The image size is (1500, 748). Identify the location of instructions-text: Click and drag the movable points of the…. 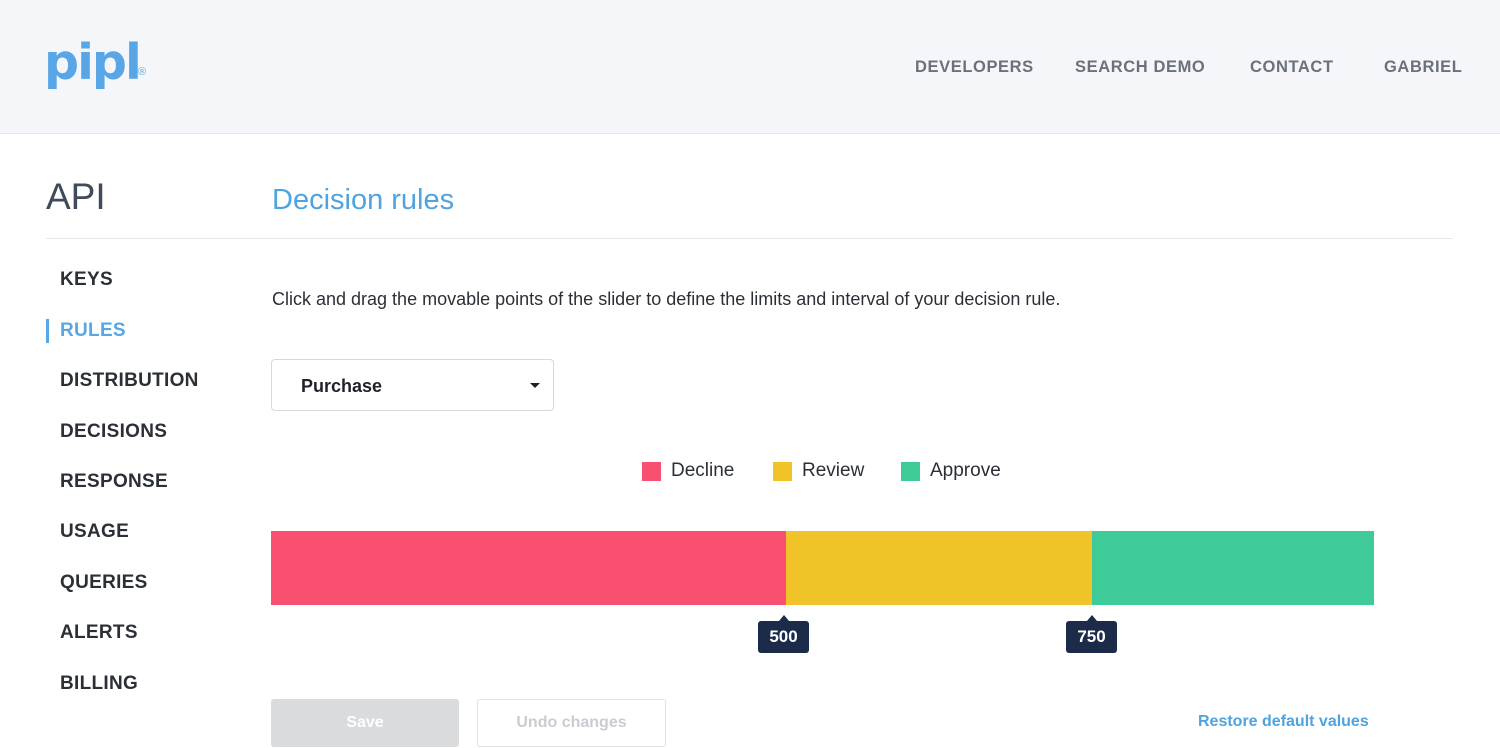
(666, 299).